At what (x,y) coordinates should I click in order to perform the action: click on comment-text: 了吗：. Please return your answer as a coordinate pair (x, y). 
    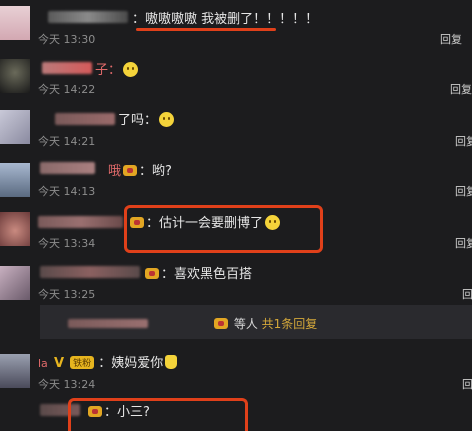
    Looking at the image, I should click on (146, 118).